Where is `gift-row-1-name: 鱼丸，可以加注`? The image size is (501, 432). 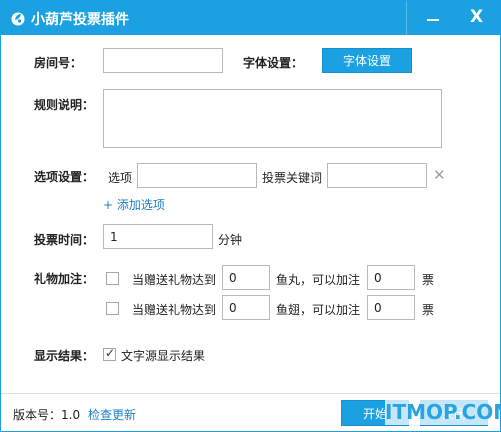 gift-row-1-name: 鱼丸，可以加注 is located at coordinates (318, 280).